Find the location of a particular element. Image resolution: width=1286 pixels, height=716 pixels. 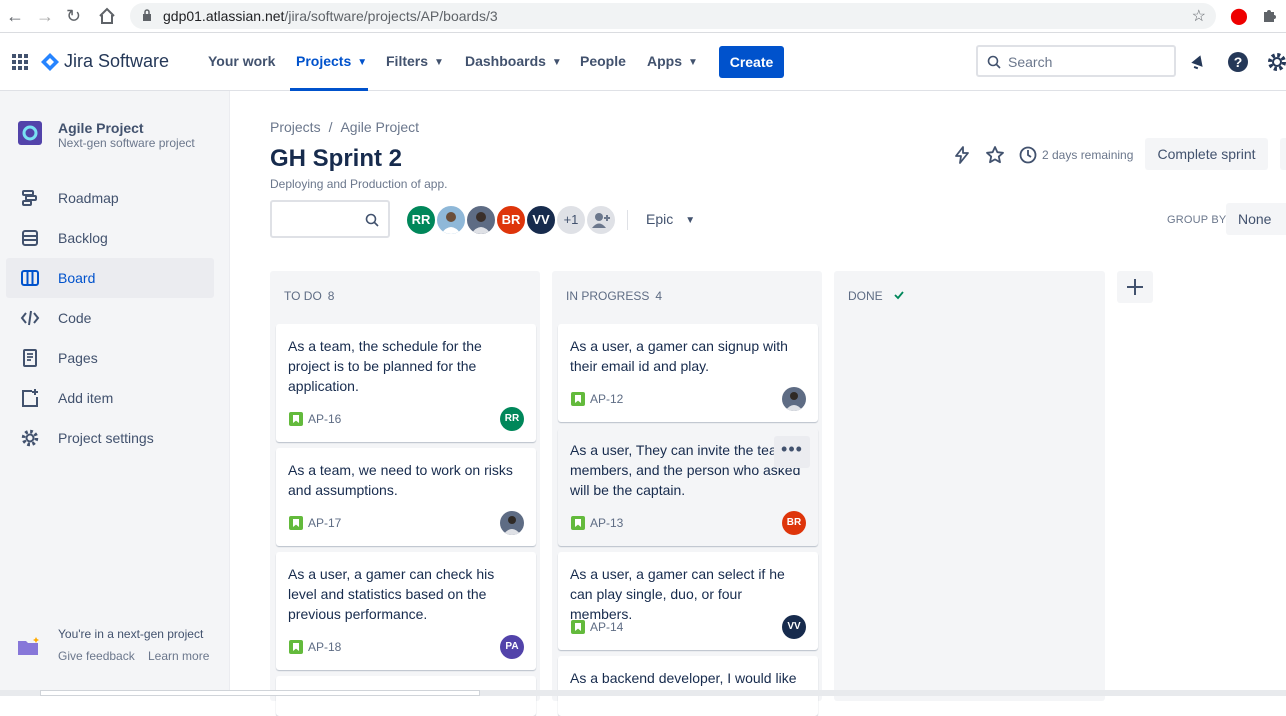

more-assignees-avatar: +1 is located at coordinates (571, 220).